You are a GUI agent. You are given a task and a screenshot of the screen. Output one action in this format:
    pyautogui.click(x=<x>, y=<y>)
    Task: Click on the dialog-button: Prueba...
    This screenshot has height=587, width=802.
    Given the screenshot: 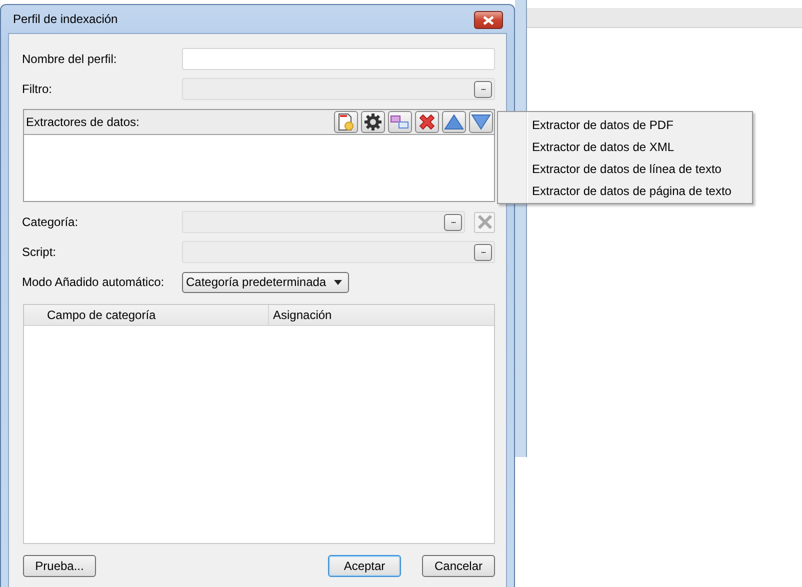 What is the action you would take?
    pyautogui.click(x=59, y=565)
    